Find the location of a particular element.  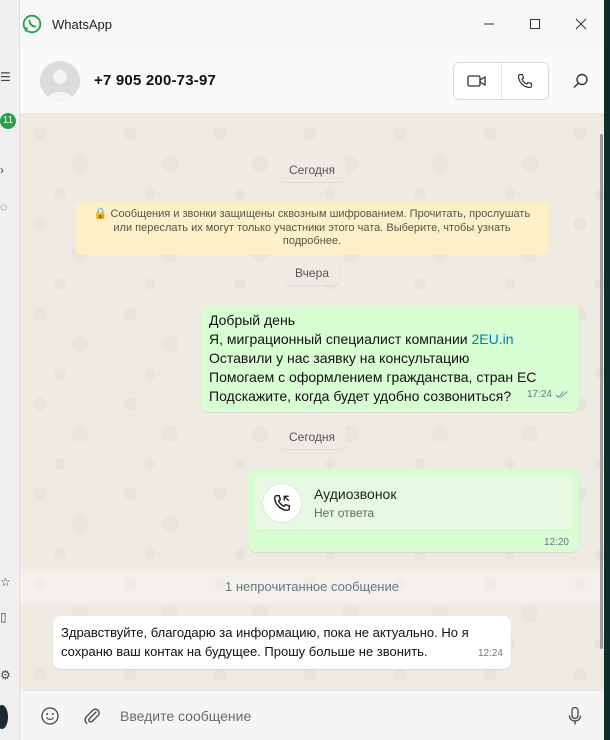

channels-icon: ◌ is located at coordinates (7, 208).